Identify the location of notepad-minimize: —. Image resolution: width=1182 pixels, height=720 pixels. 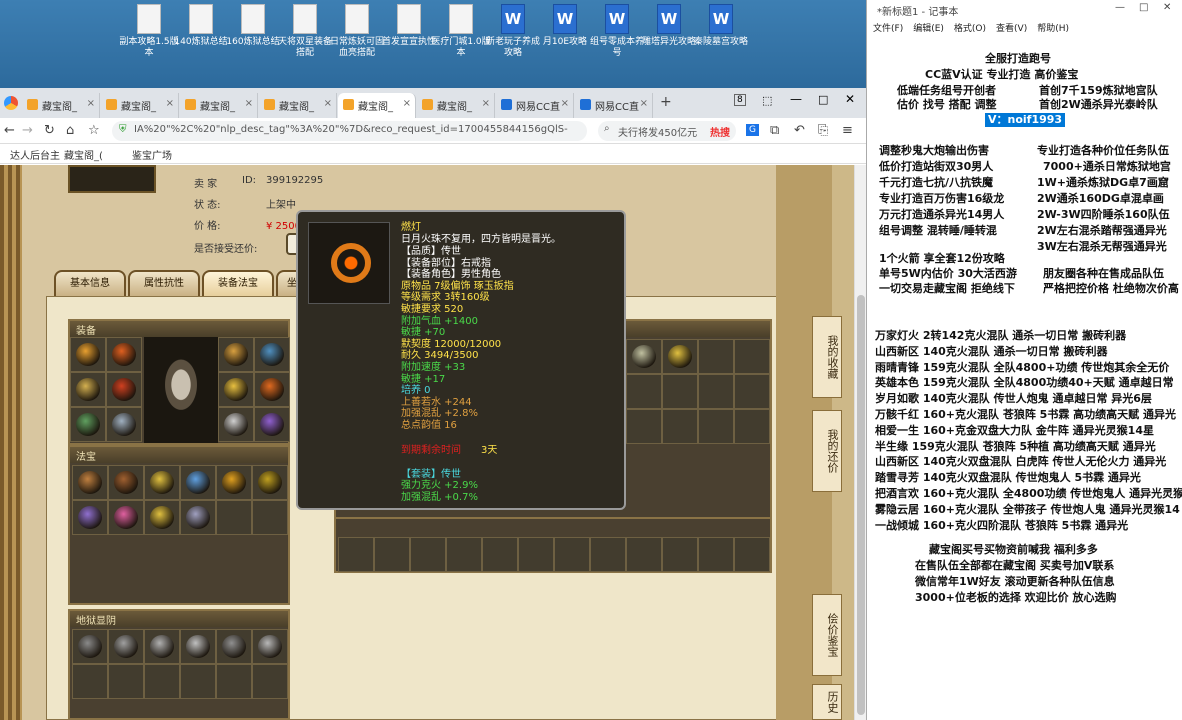
(1120, 7).